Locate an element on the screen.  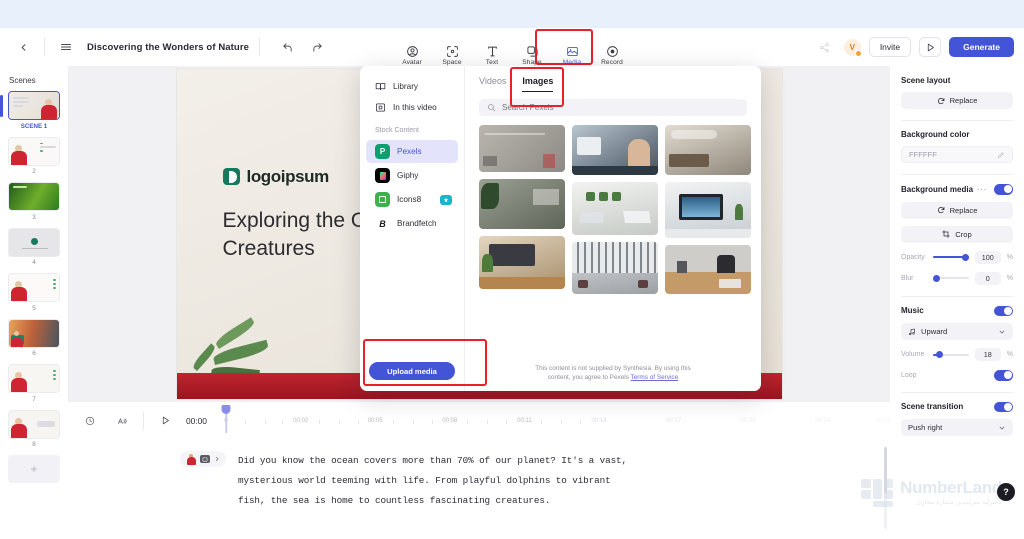
stock-item-label: Brandfetch is located at coordinates (417, 223).